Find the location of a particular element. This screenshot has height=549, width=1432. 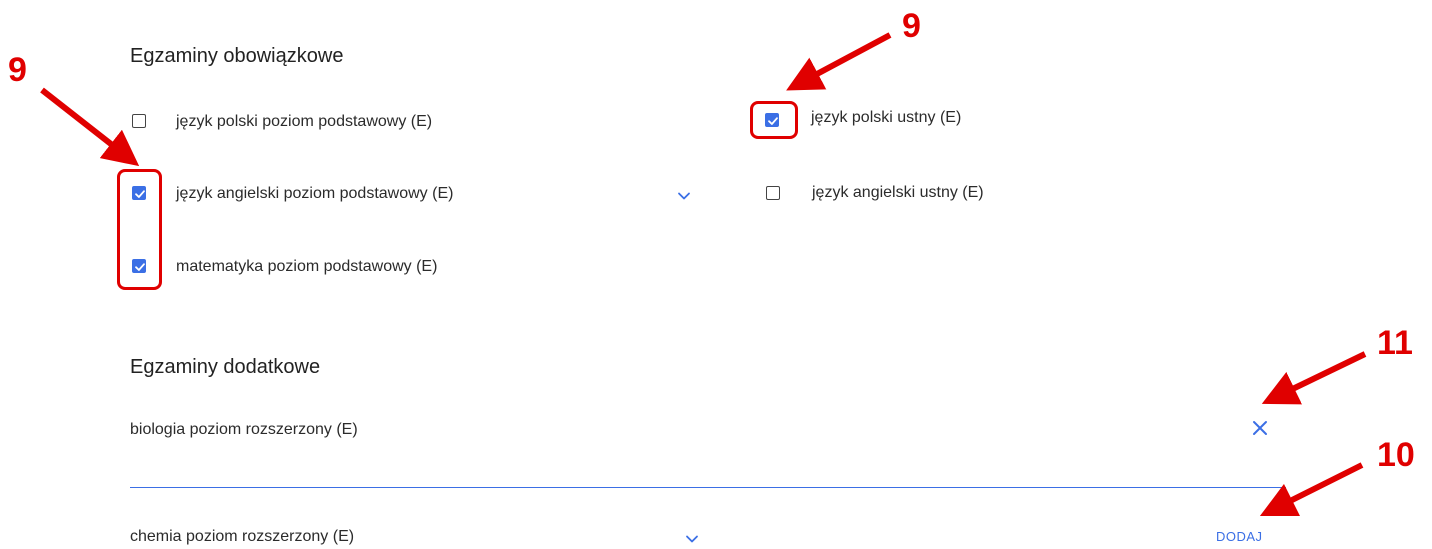

annotation-number-9-left: 9 is located at coordinates (17, 70).